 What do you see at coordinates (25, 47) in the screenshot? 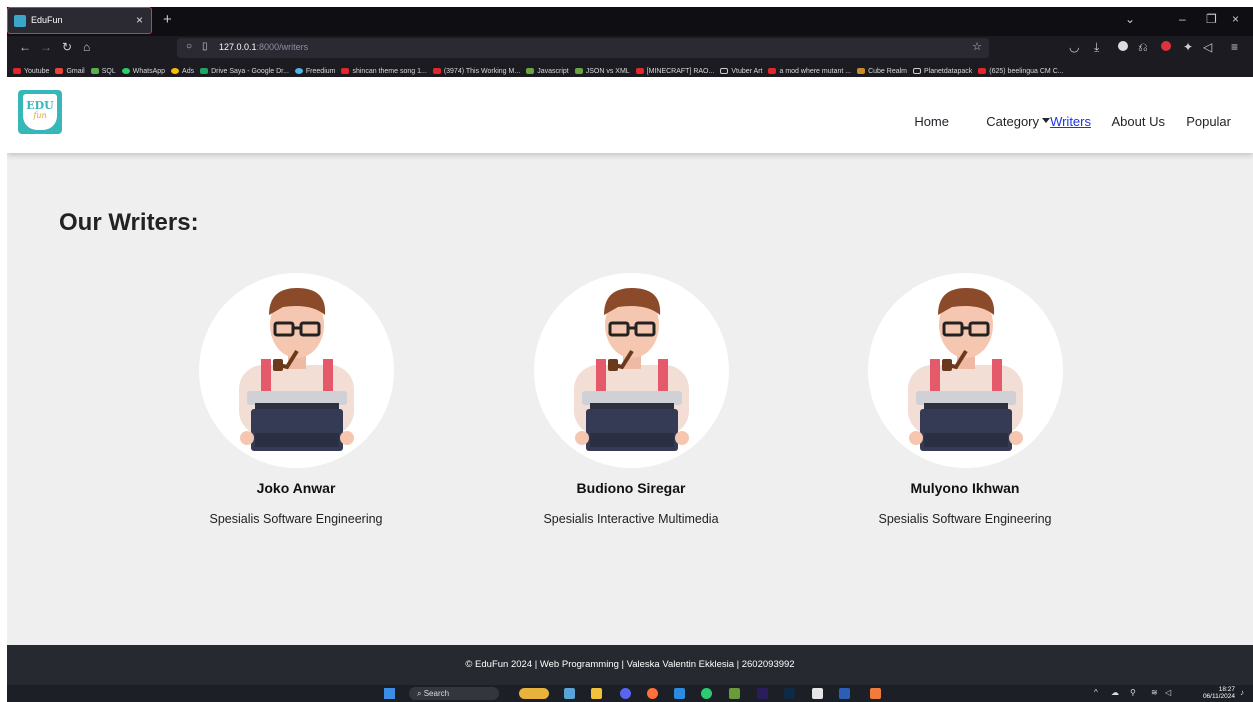
I see `back-icon: ←` at bounding box center [25, 47].